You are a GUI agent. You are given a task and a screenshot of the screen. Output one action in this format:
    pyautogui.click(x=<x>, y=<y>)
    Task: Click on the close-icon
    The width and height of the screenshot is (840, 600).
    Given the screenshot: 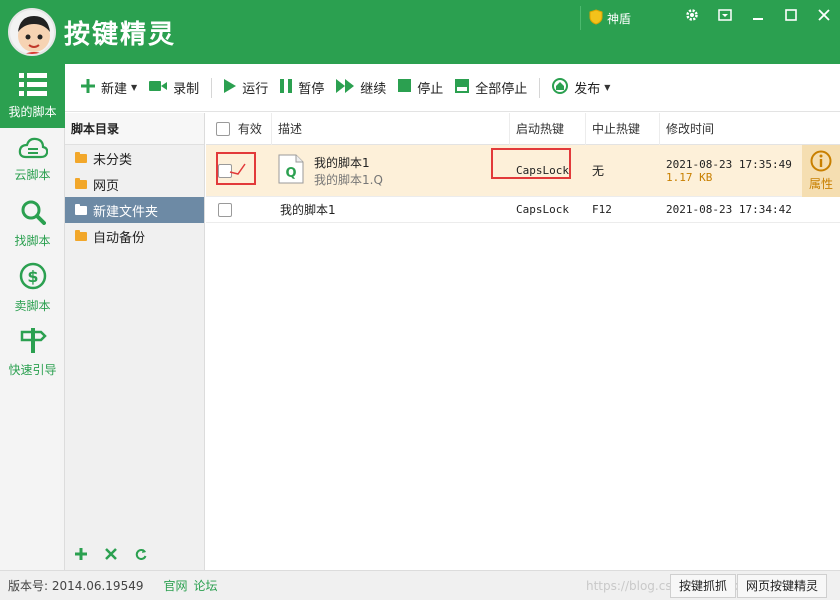 What is the action you would take?
    pyautogui.click(x=823, y=16)
    